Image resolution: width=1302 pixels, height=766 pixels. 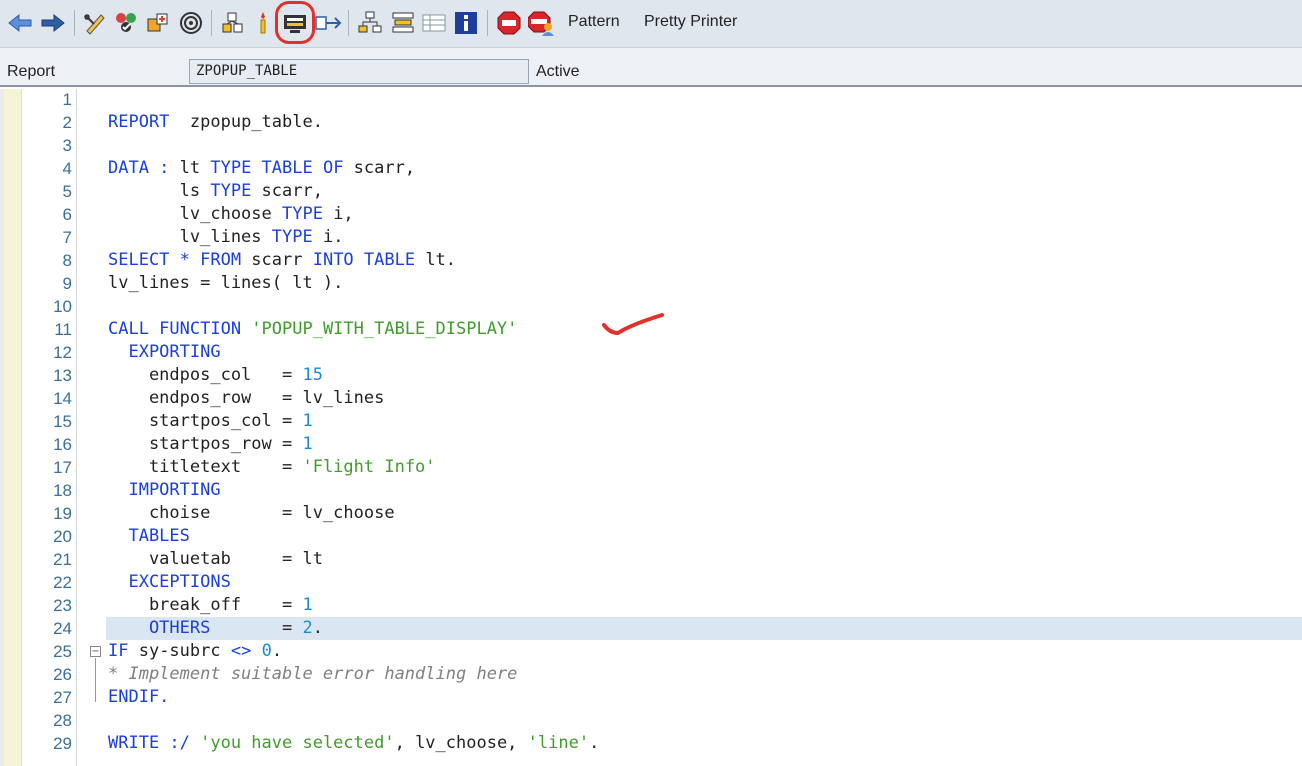 What do you see at coordinates (62, 720) in the screenshot?
I see `line-number: 28` at bounding box center [62, 720].